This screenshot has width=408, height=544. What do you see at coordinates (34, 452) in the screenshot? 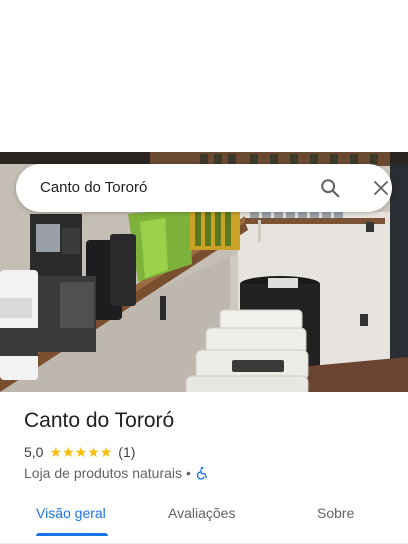
I see `rating-value: 5,0` at bounding box center [34, 452].